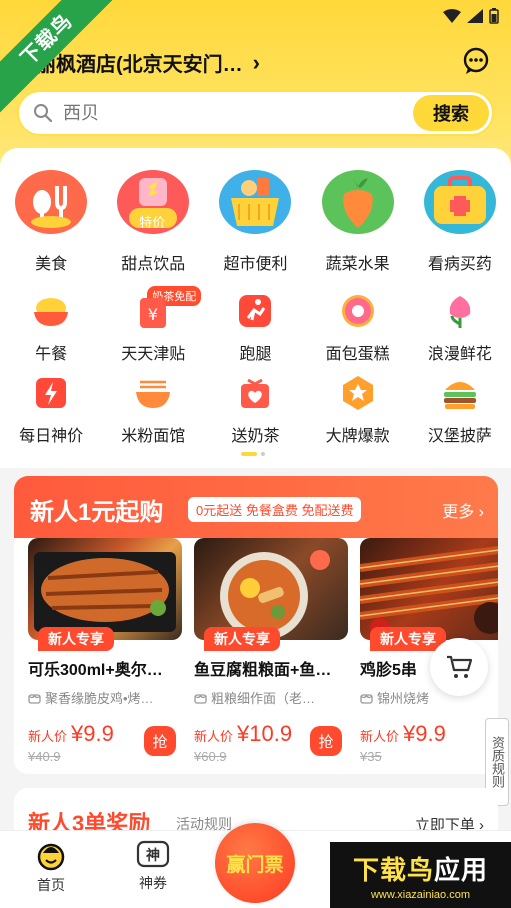 This screenshot has width=511, height=908. Describe the element at coordinates (51, 354) in the screenshot. I see `category-label: 午餐` at that location.